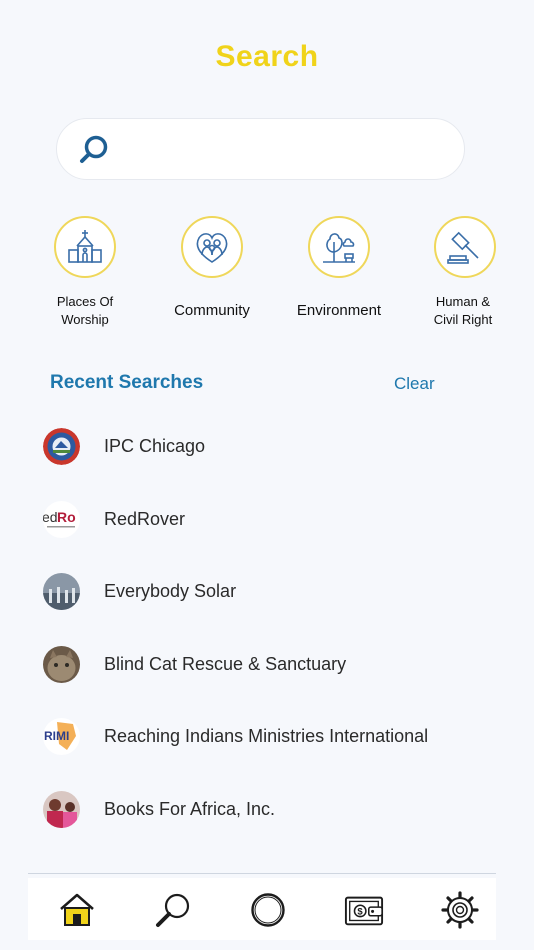 The image size is (534, 950). Describe the element at coordinates (262, 873) in the screenshot. I see `navbar-divider` at that location.